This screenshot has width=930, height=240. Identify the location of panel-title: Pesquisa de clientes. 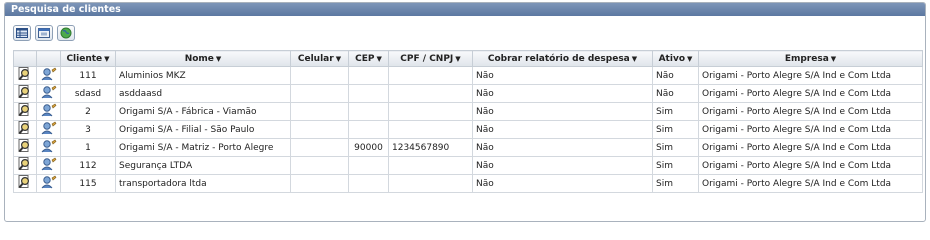
(465, 9).